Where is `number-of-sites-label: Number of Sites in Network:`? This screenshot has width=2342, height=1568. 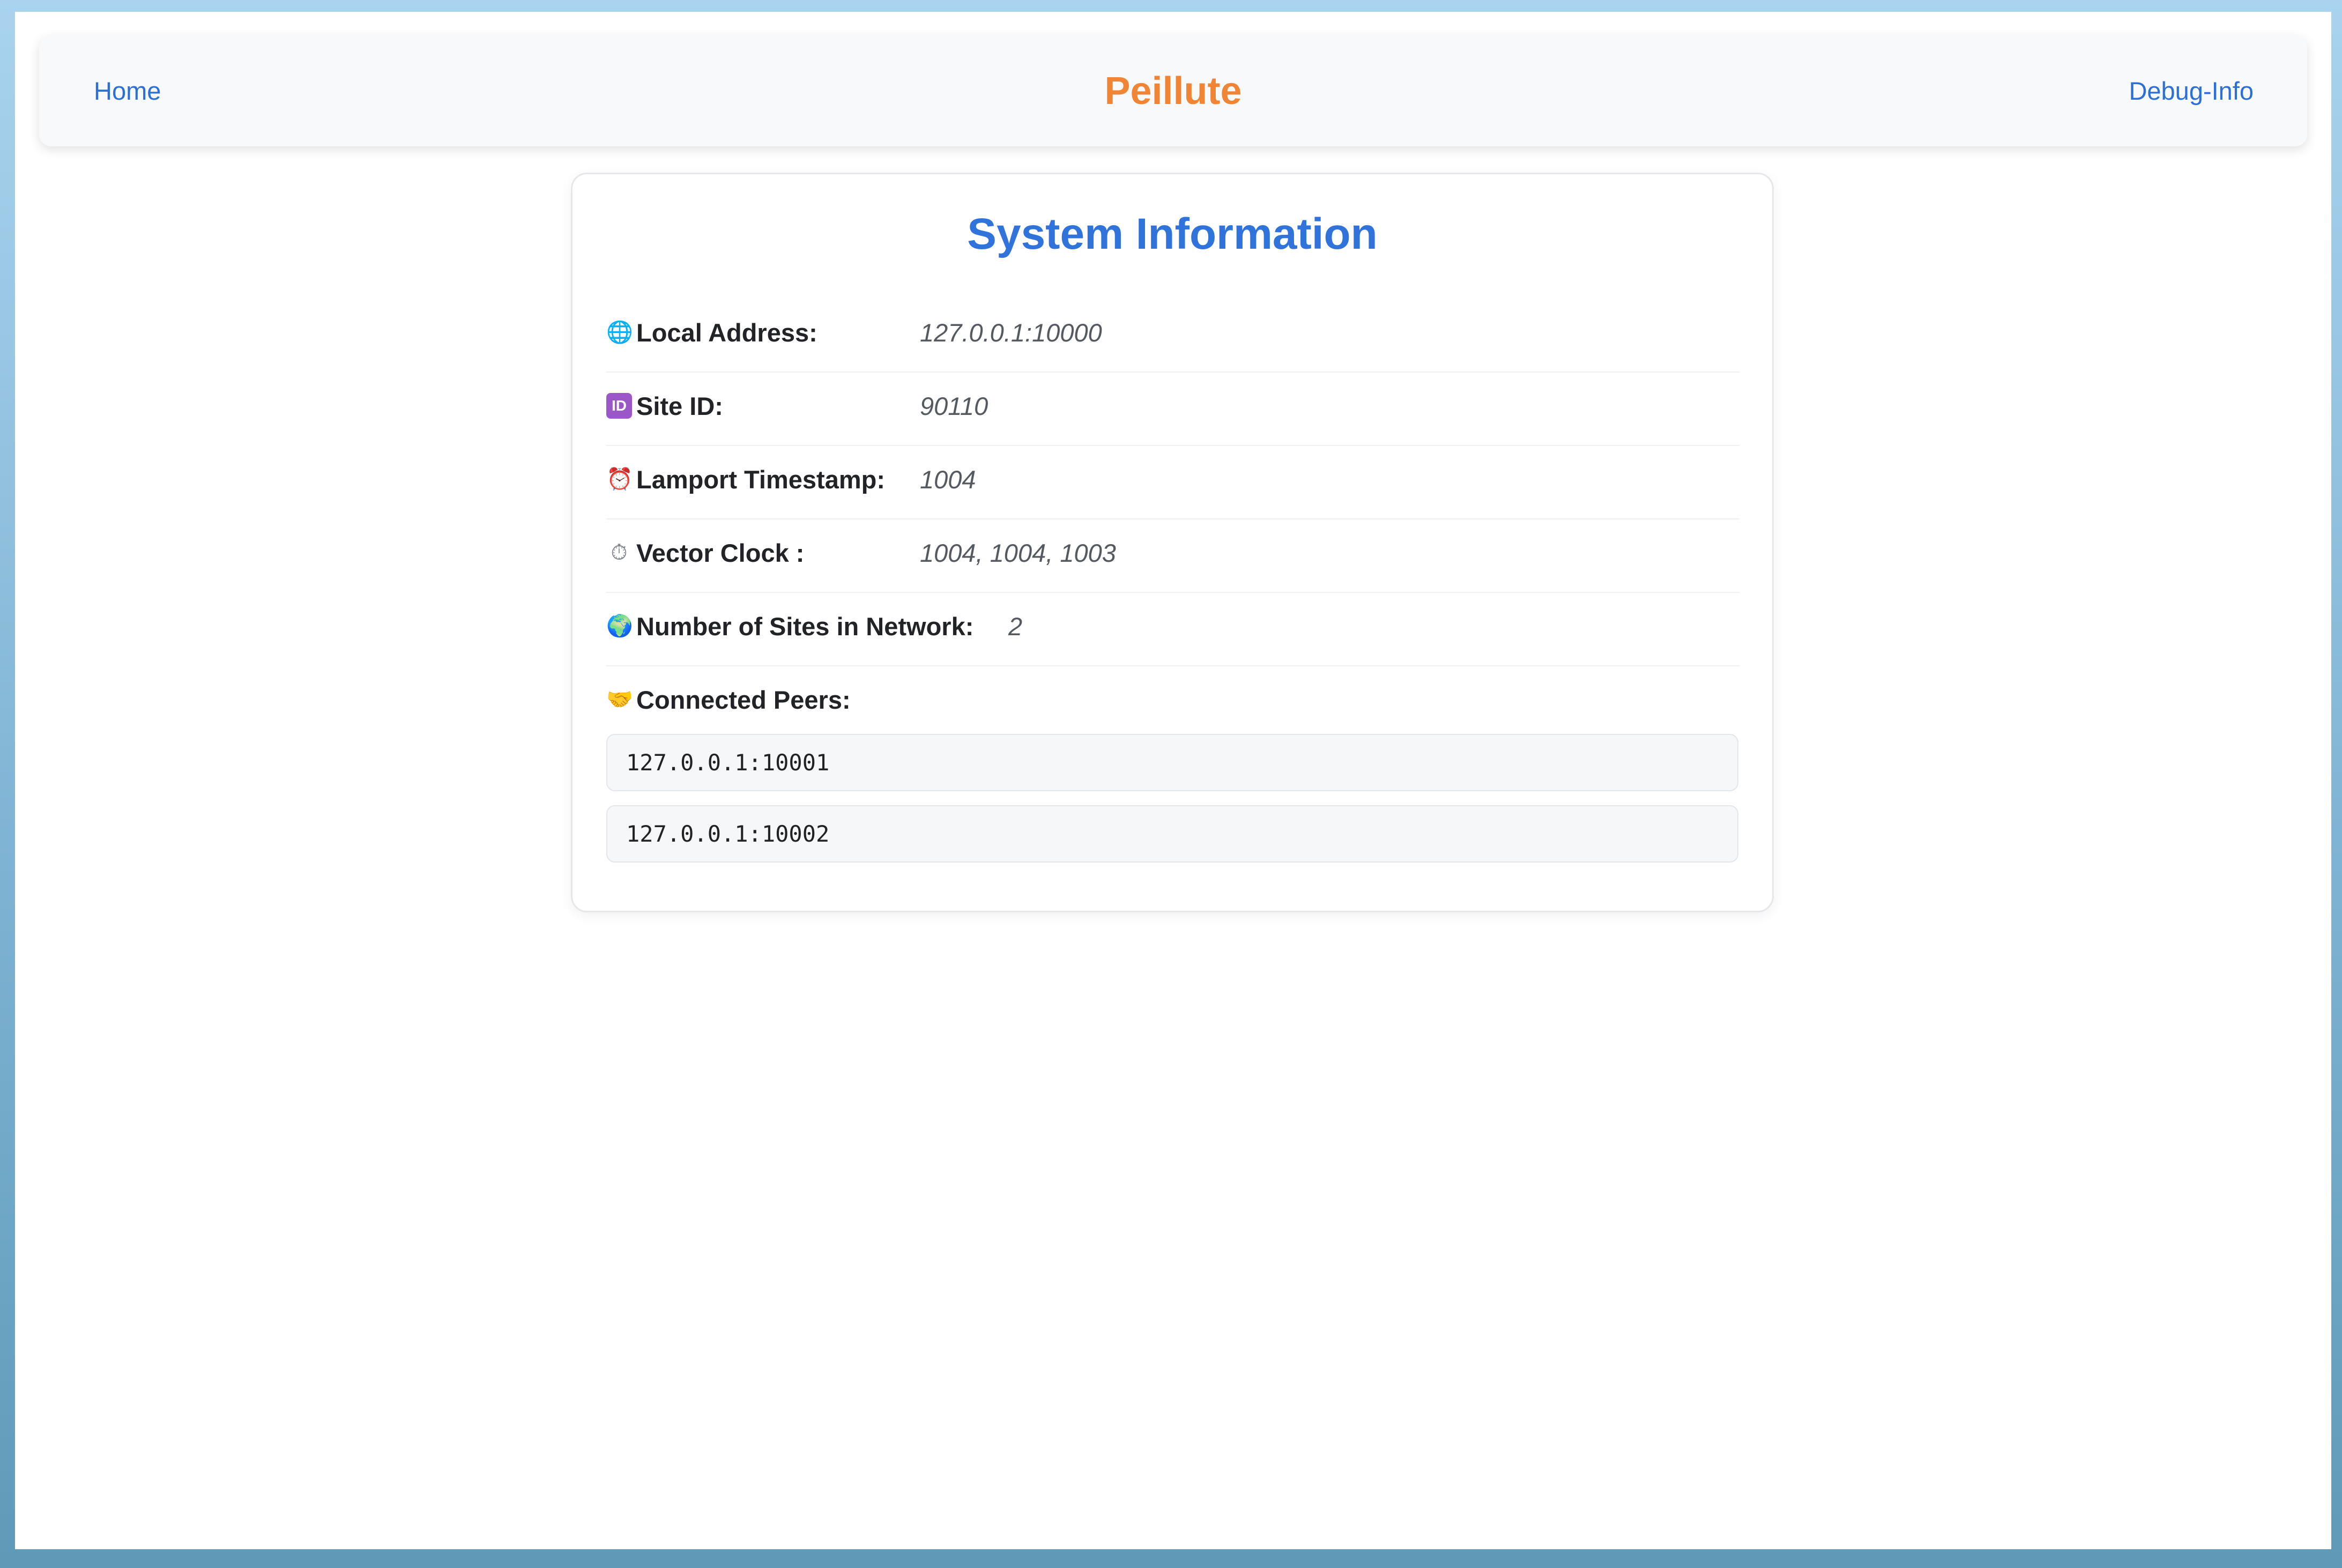 number-of-sites-label: Number of Sites in Network: is located at coordinates (805, 626).